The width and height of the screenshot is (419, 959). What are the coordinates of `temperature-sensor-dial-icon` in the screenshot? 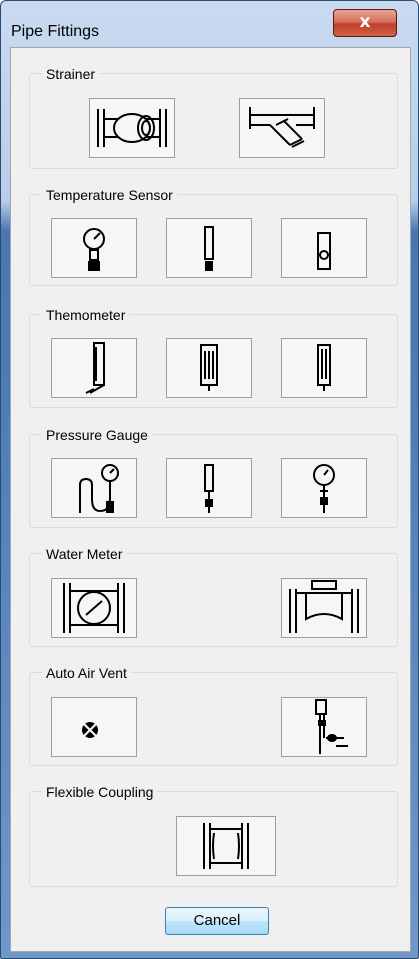 It's located at (94, 249).